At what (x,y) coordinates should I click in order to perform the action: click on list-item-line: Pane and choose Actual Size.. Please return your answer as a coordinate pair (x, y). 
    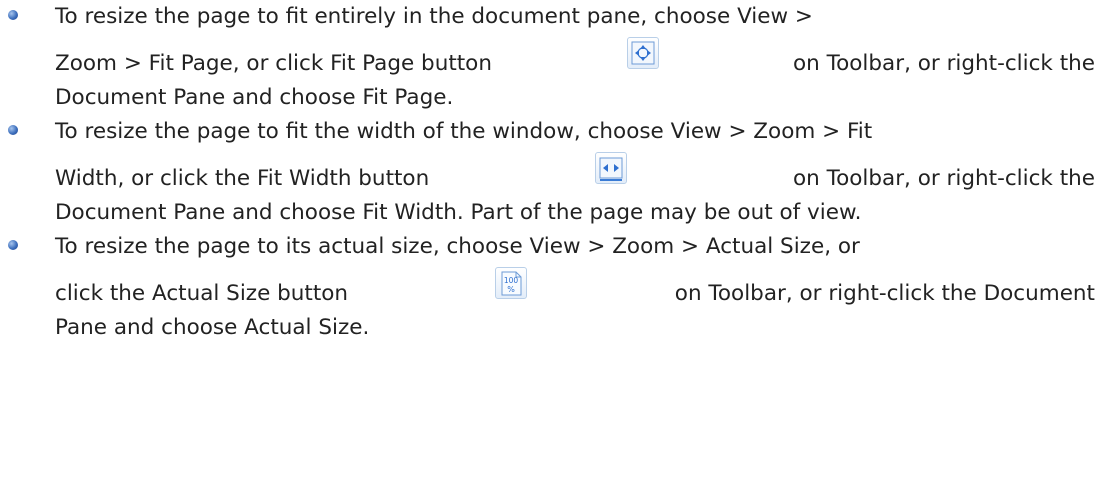
    Looking at the image, I should click on (212, 327).